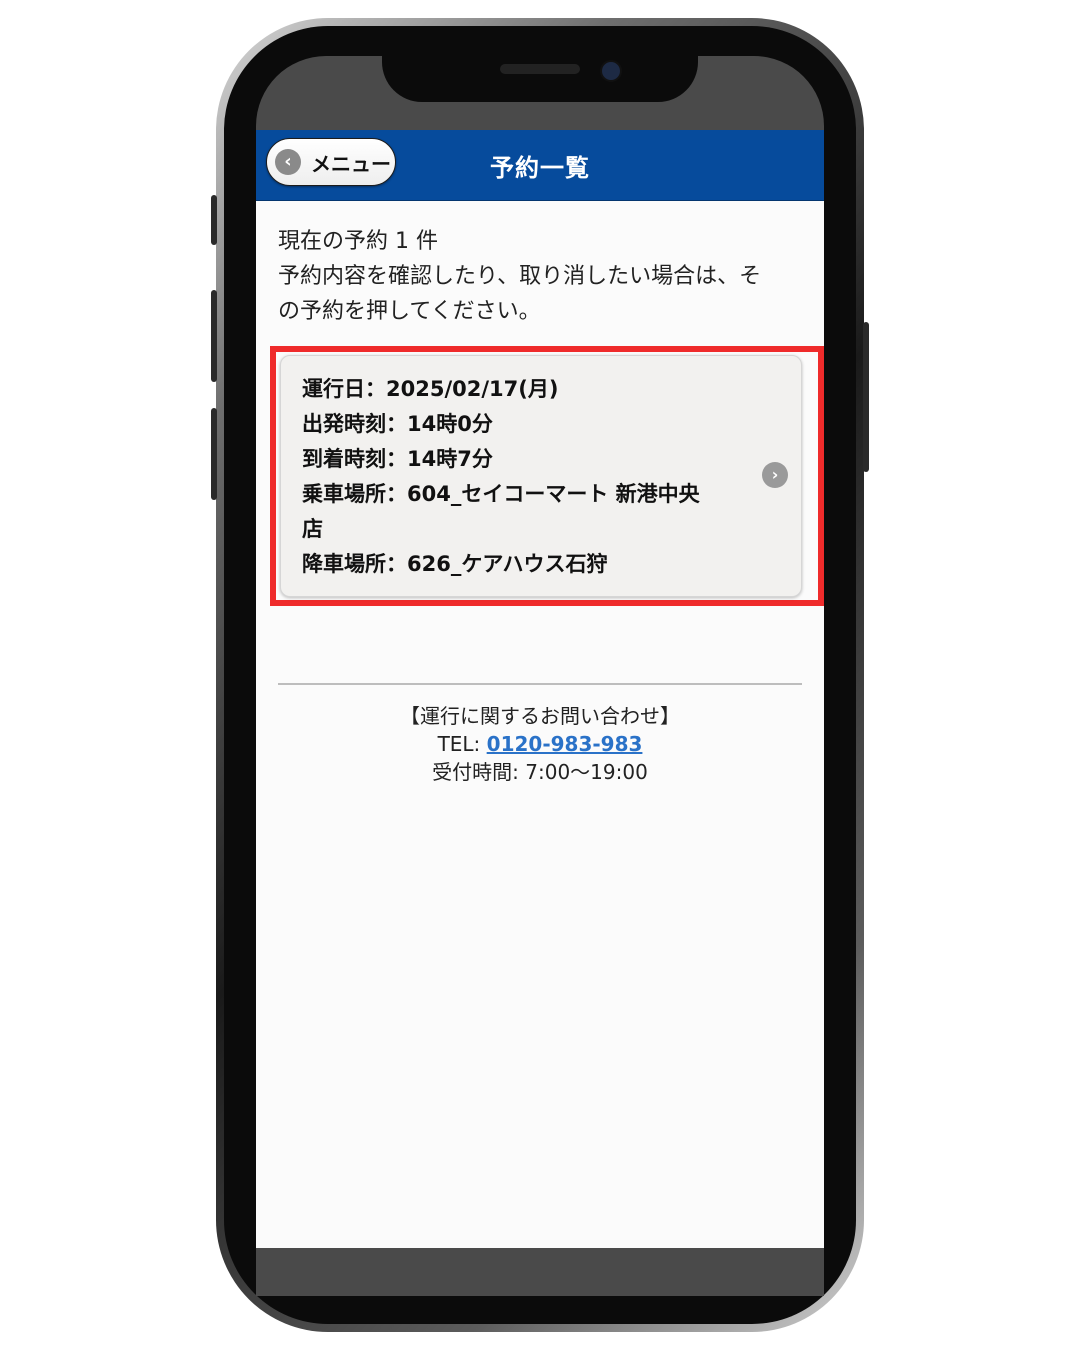  I want to click on operation-date: 運行日：2025/02/17(月), so click(430, 389).